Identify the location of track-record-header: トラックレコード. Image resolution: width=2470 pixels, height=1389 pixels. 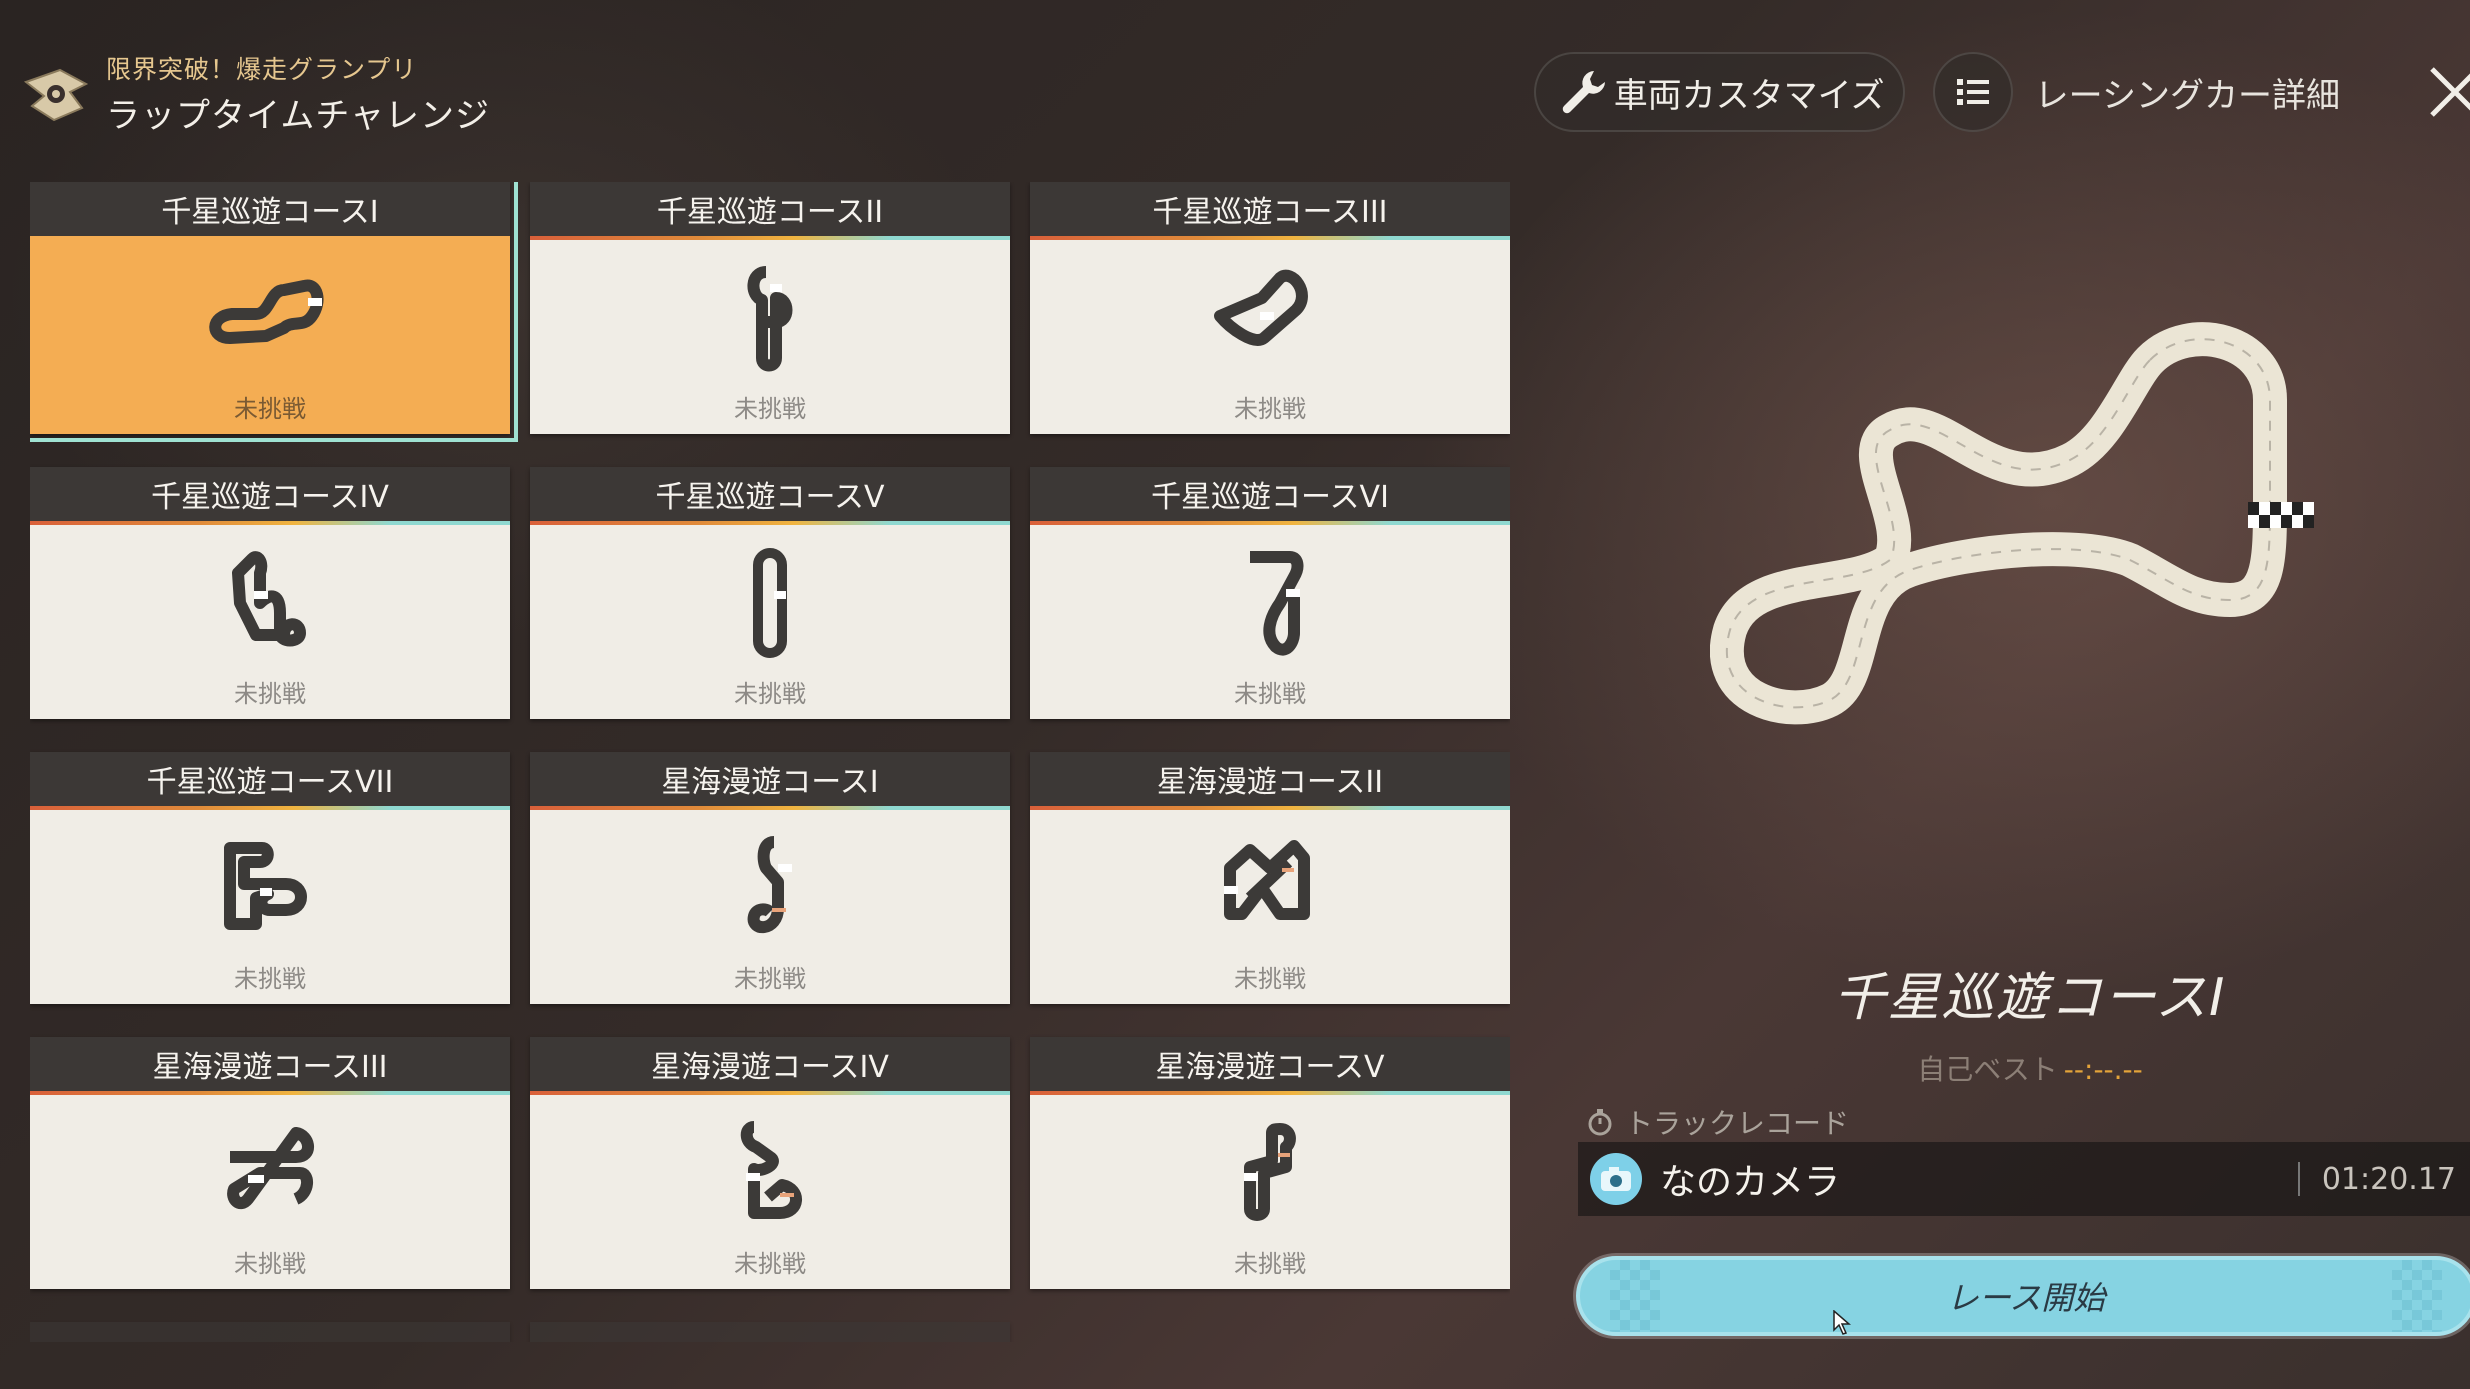
(1717, 1122).